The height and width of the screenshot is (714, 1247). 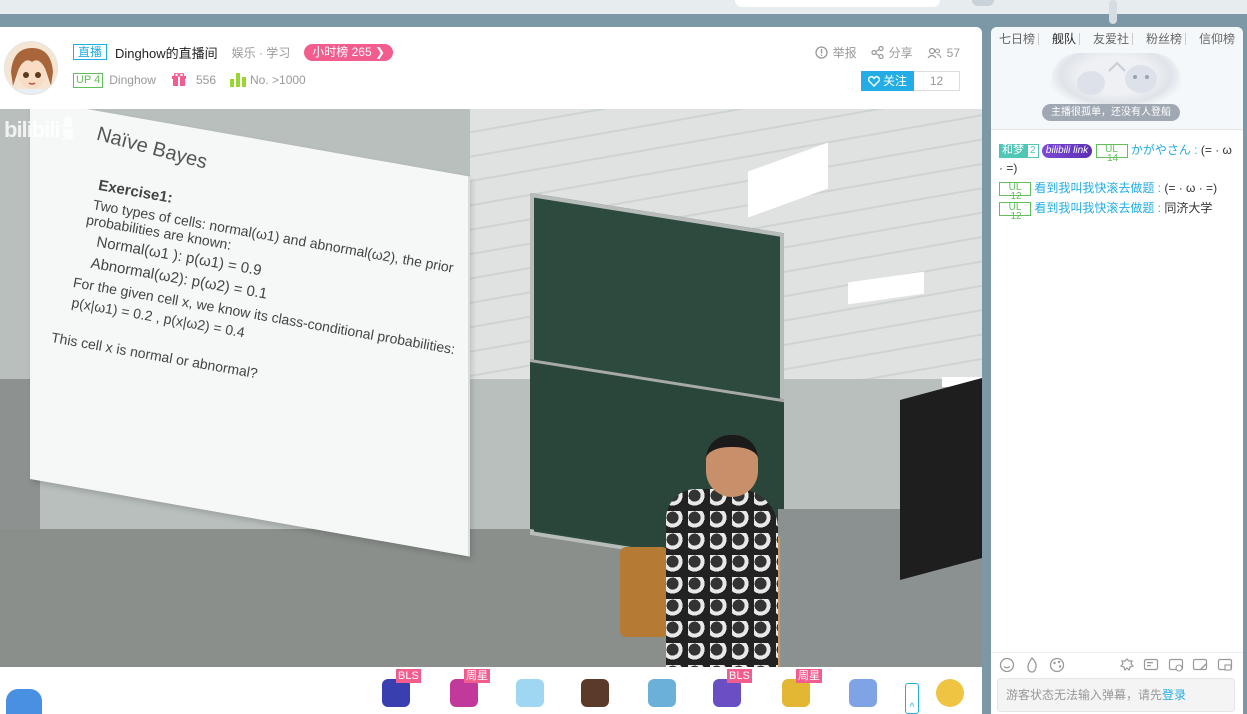 I want to click on danmaku-window-icon, so click(x=1225, y=665).